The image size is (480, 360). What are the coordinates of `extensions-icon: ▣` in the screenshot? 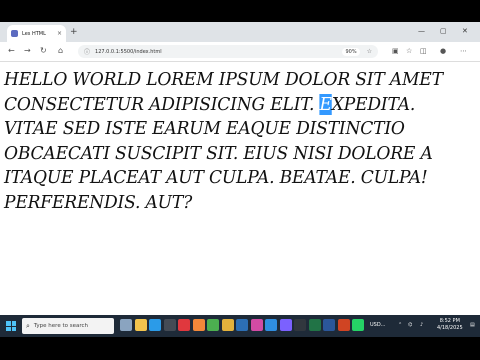 It's located at (395, 51).